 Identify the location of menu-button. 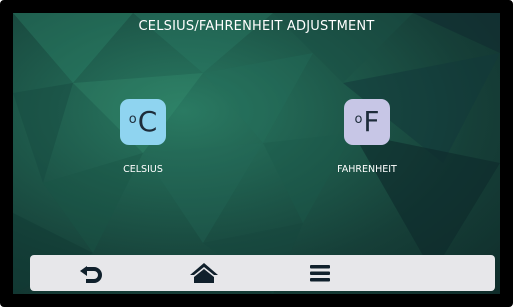
(320, 273).